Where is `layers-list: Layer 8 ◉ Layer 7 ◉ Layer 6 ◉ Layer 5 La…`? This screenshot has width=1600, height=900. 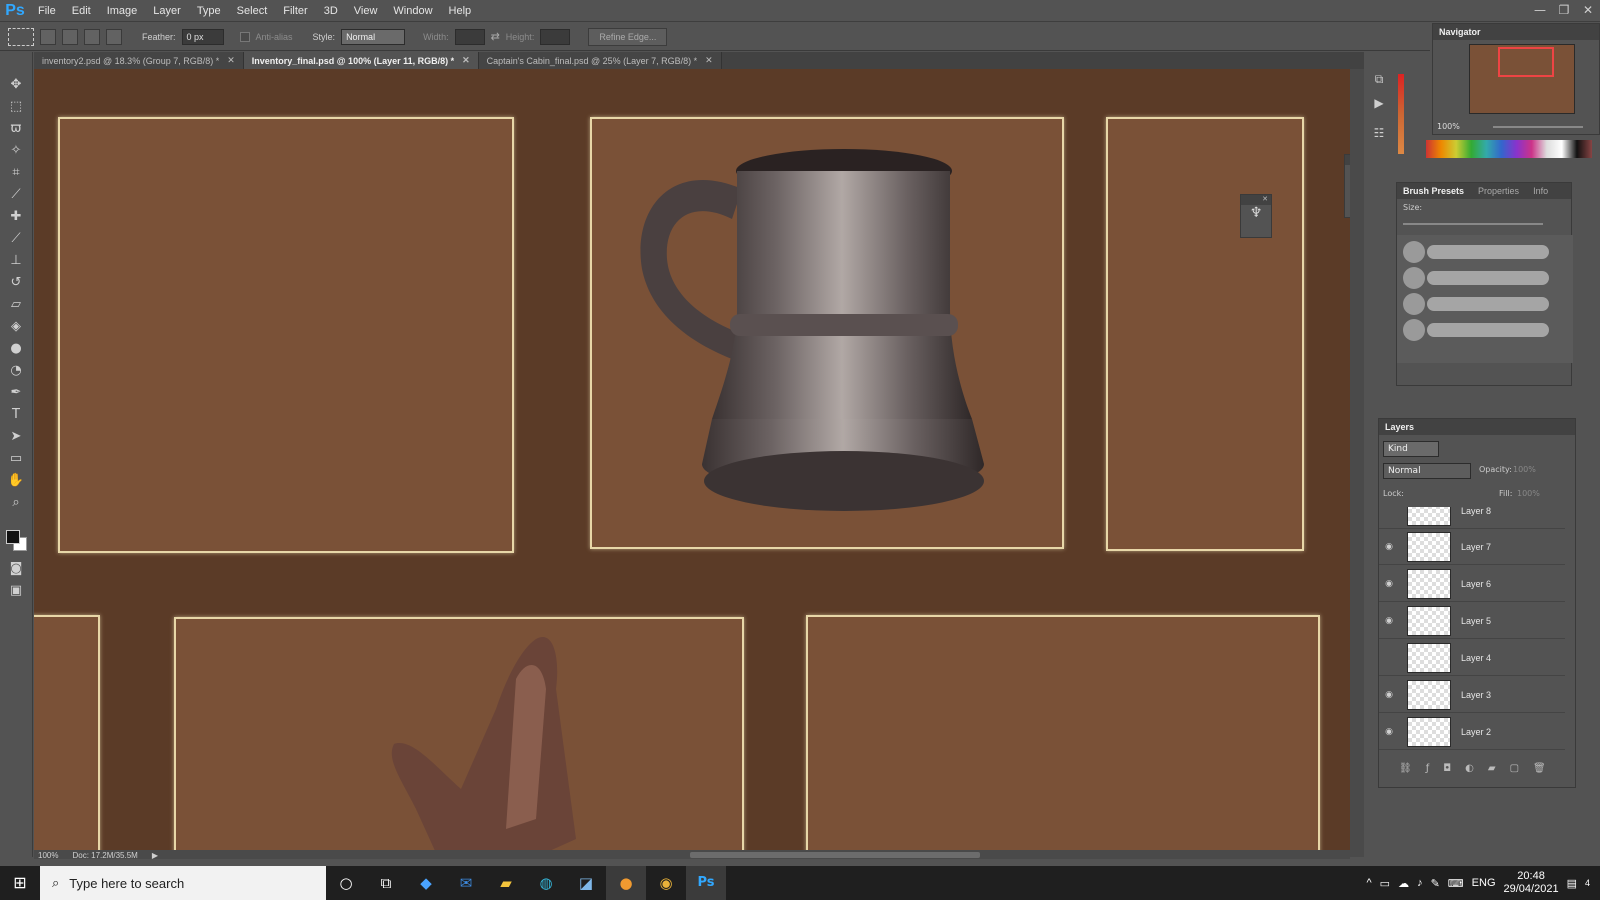
layers-list: Layer 8 ◉ Layer 7 ◉ Layer 6 ◉ Layer 5 La… is located at coordinates (1478, 630).